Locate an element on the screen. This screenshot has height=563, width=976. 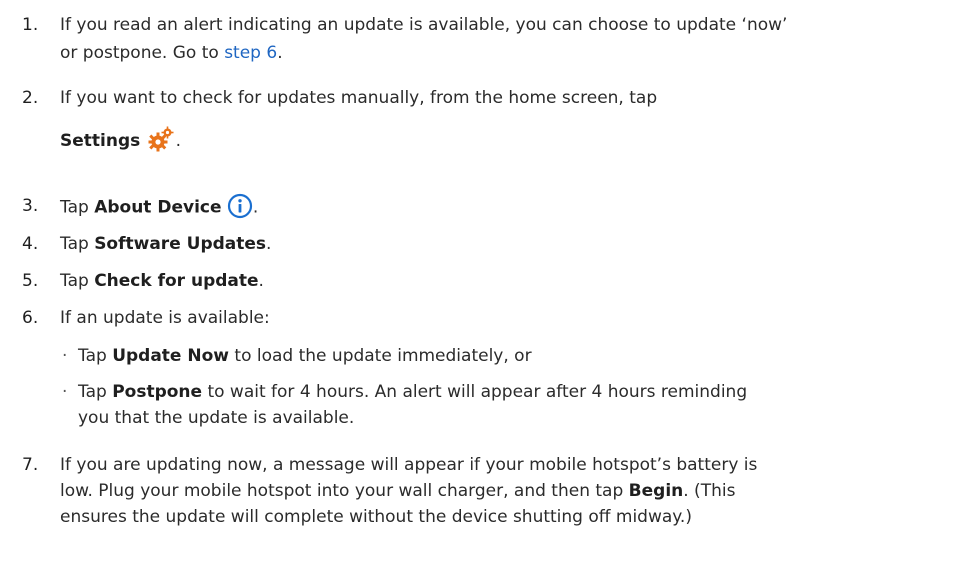
step-number: 7. is located at coordinates (30, 465).